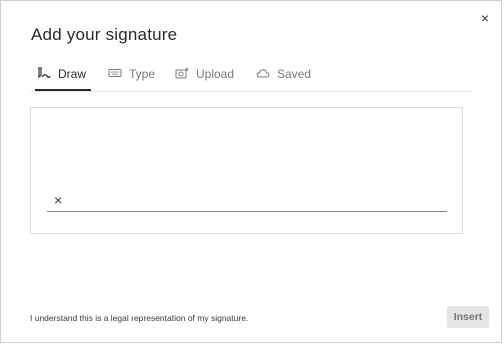  I want to click on signature-x-mark: ×, so click(58, 200).